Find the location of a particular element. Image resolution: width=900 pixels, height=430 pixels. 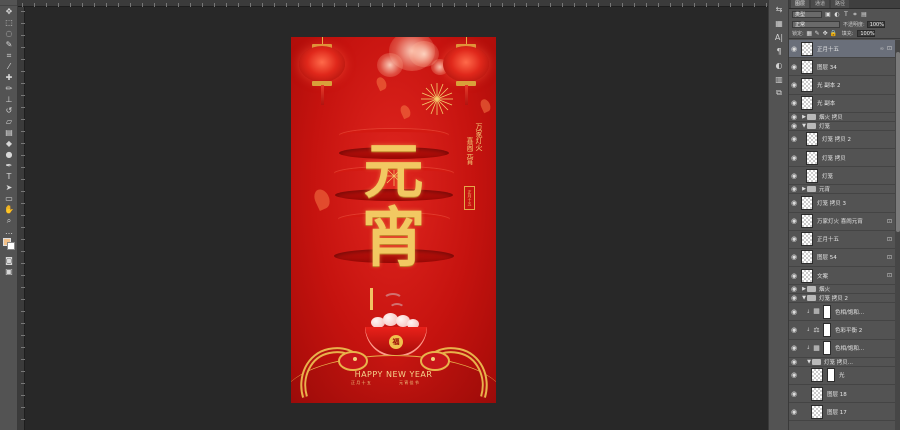

layer-filter-select: 类型 is located at coordinates (807, 14).